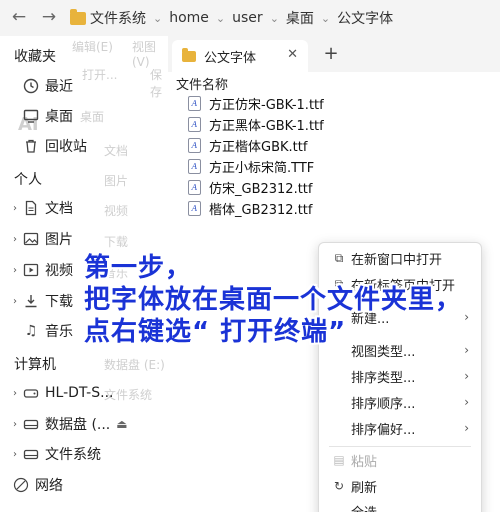 Image resolution: width=500 pixels, height=512 pixels. What do you see at coordinates (83, 454) in the screenshot?
I see `sidebar-item-filesystem: › 文件系统` at bounding box center [83, 454].